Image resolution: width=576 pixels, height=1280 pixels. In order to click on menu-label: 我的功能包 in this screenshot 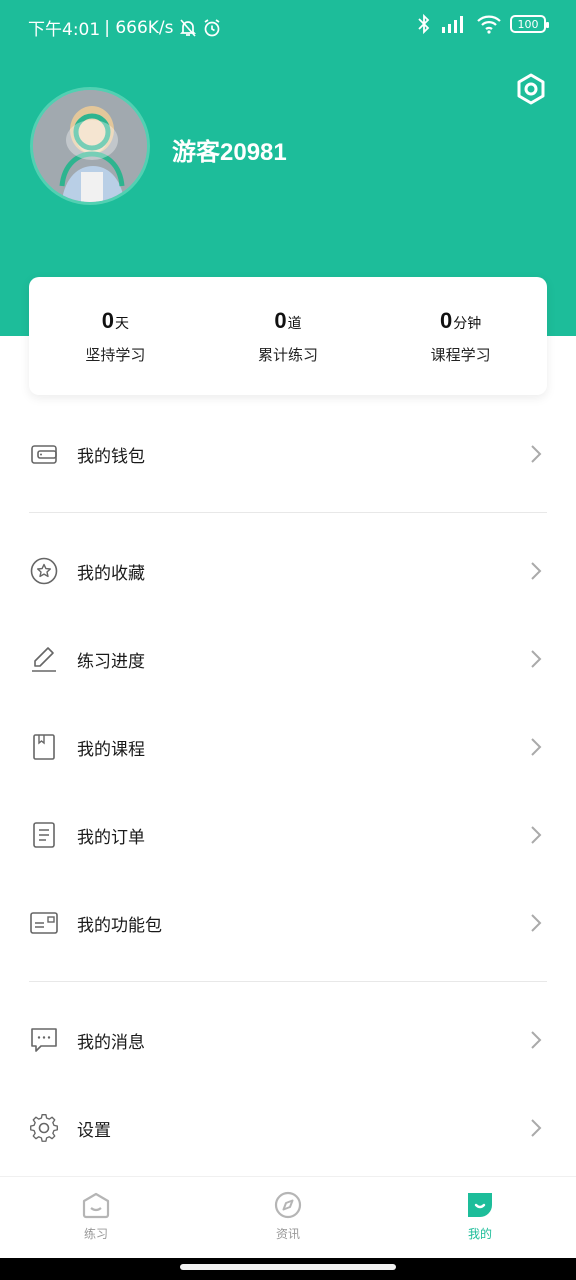, I will do `click(119, 925)`.